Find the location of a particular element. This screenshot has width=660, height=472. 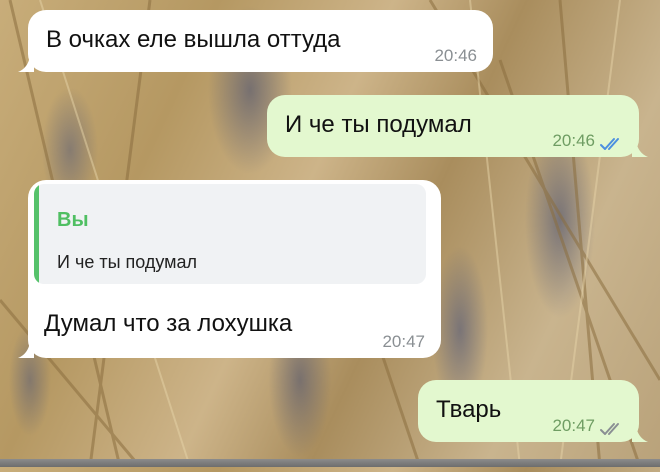

message-text: Думал что за лохушка is located at coordinates (168, 323).